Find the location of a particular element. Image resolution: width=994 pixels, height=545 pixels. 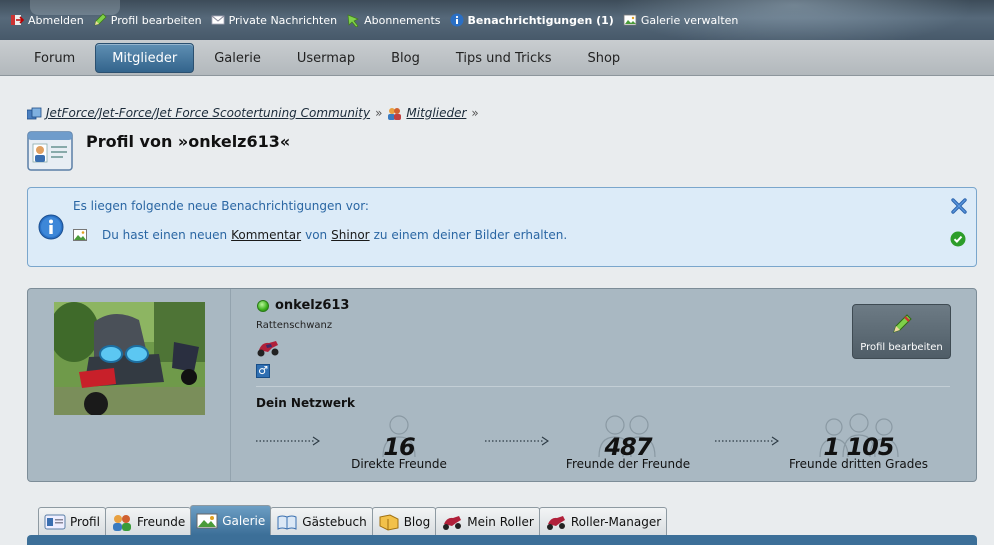

user-shinor-link: Shinor is located at coordinates (350, 235).